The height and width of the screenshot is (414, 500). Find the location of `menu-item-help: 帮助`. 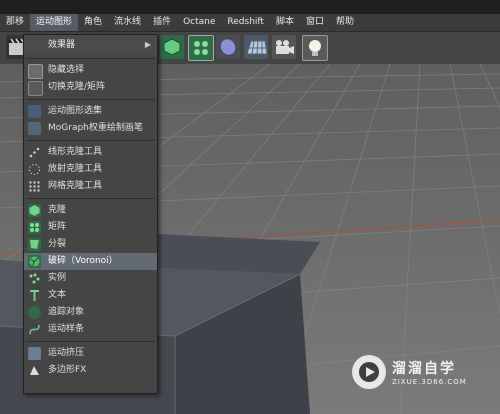

menu-item-help: 帮助 is located at coordinates (345, 22).